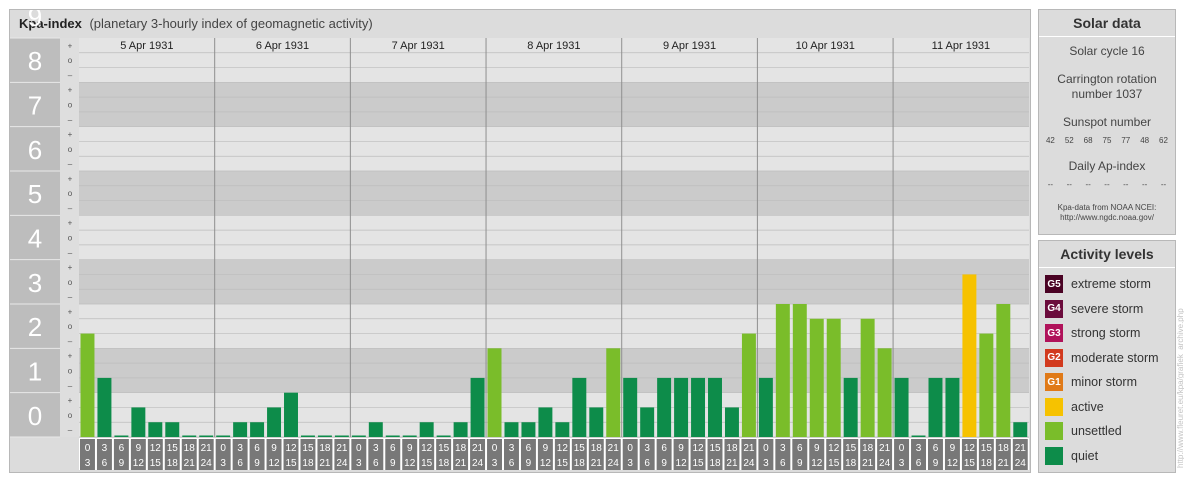 Image resolution: width=1184 pixels, height=480 pixels. What do you see at coordinates (1107, 218) in the screenshot?
I see `data-source-link: http://www.ngdc.noaa.gov/` at bounding box center [1107, 218].